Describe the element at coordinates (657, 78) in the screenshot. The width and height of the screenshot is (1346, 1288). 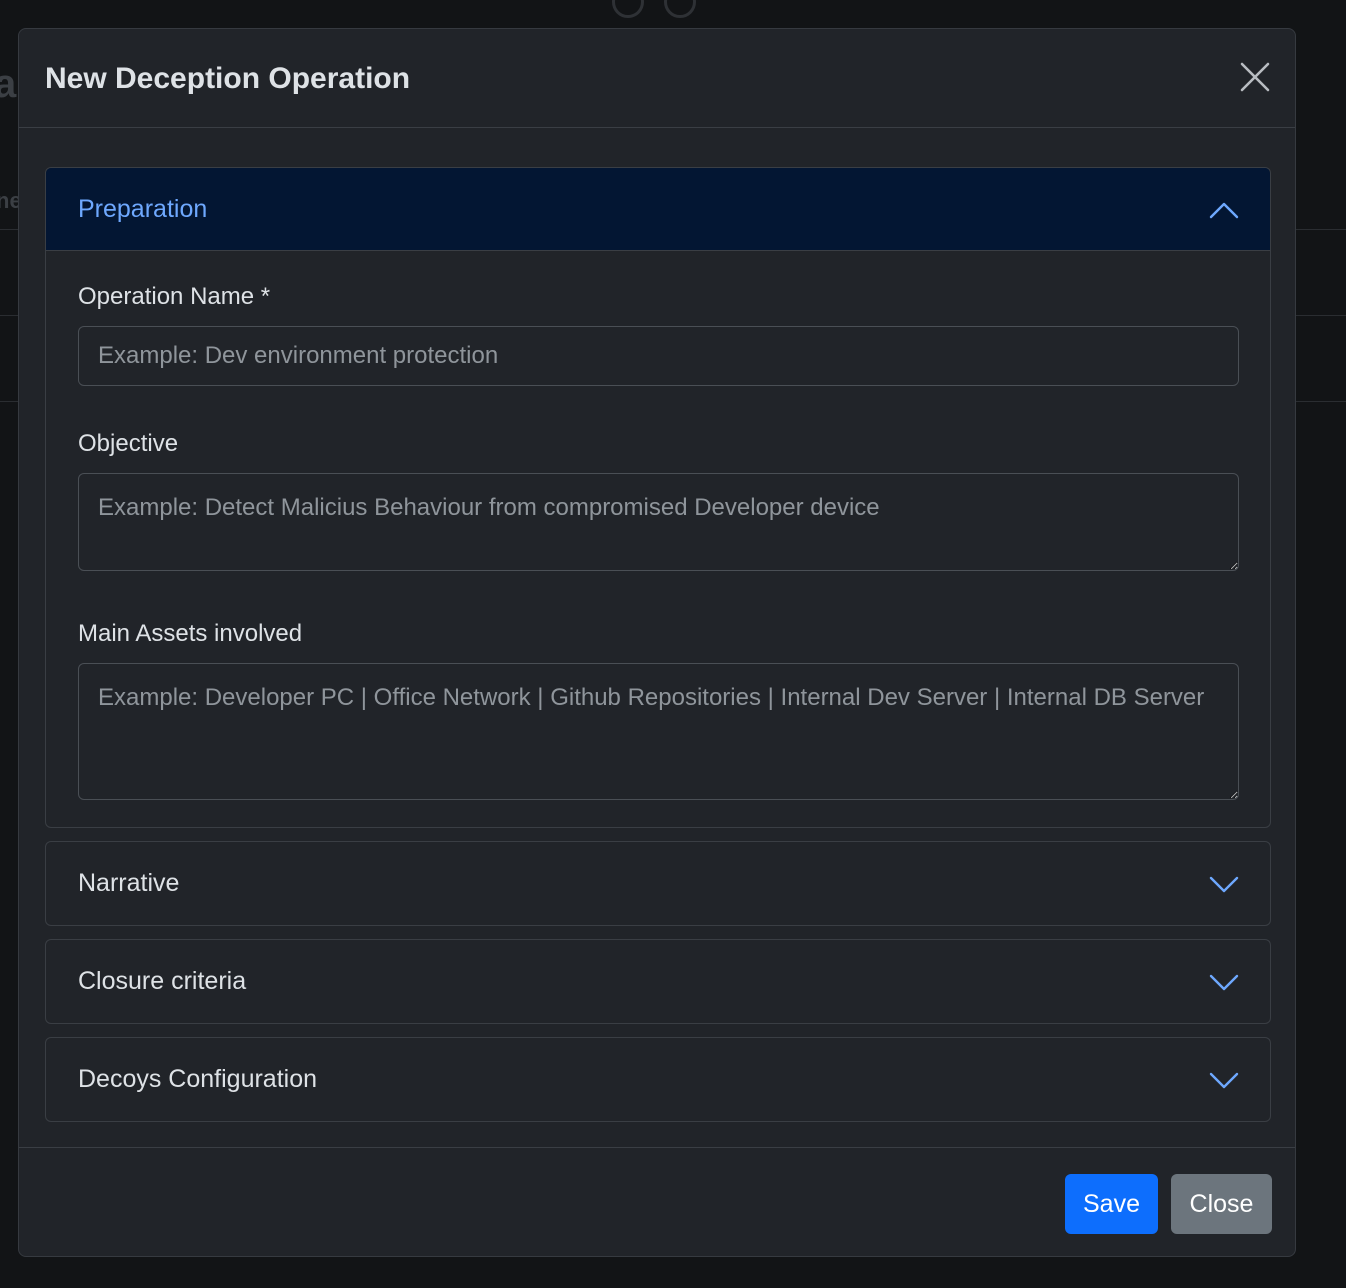
I see `modal-header: New Deception Operation` at that location.